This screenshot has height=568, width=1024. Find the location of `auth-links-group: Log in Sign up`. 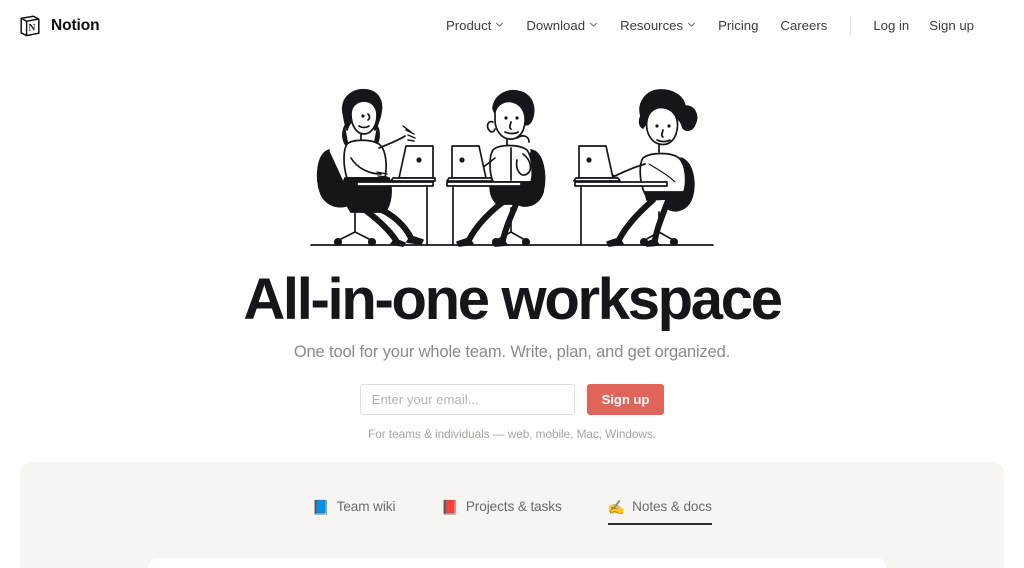

auth-links-group: Log in Sign up is located at coordinates (923, 25).